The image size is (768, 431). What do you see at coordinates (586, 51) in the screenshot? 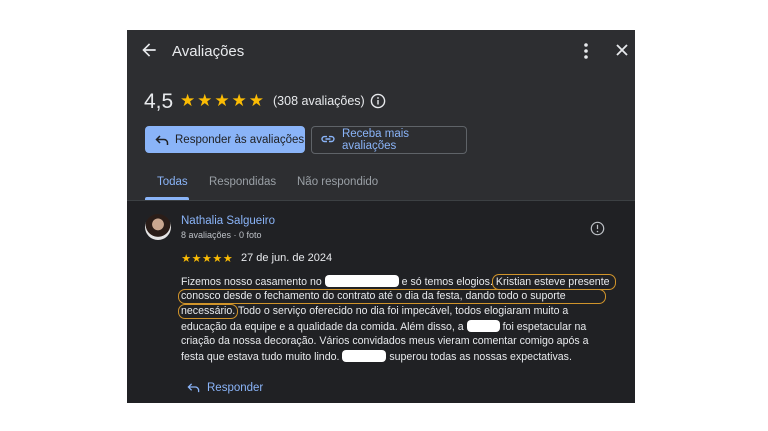
I see `more-vert-icon` at bounding box center [586, 51].